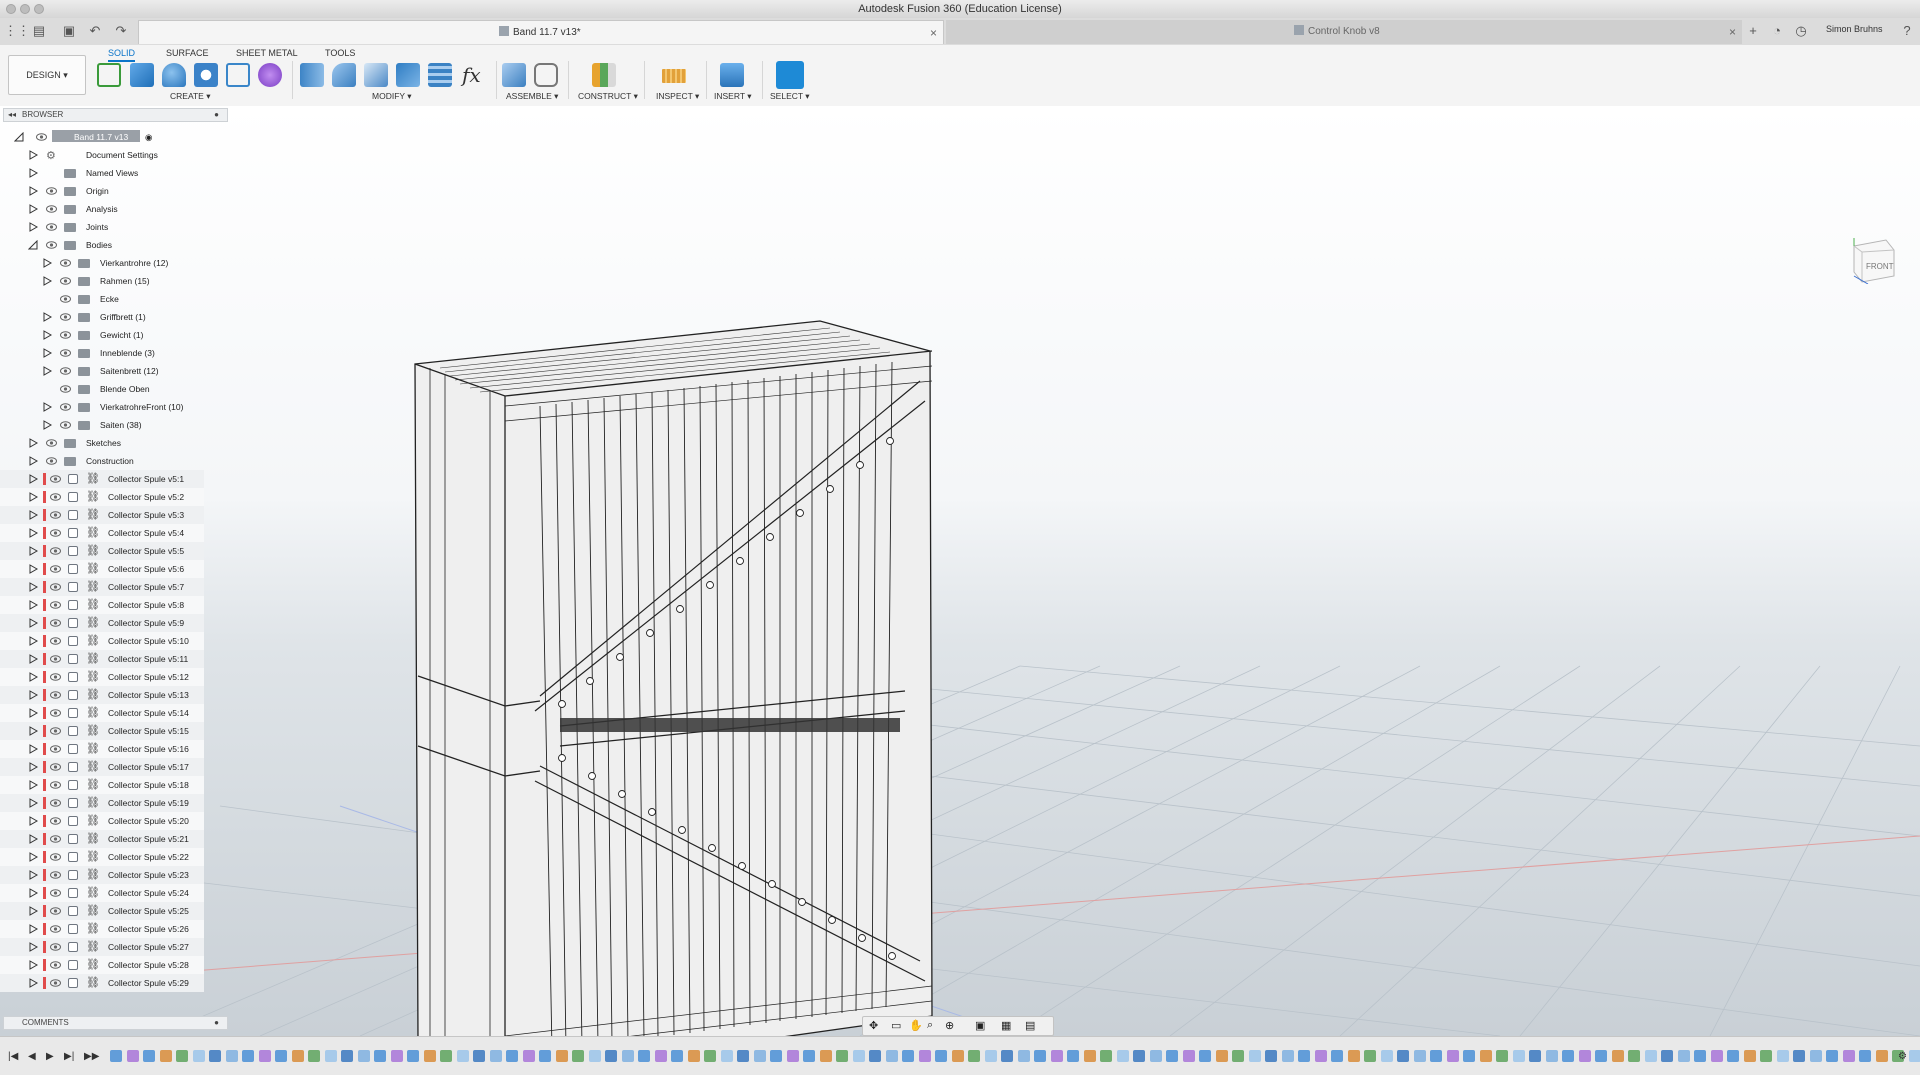  Describe the element at coordinates (790, 96) in the screenshot. I see `select-menu: SELECT ▾` at that location.